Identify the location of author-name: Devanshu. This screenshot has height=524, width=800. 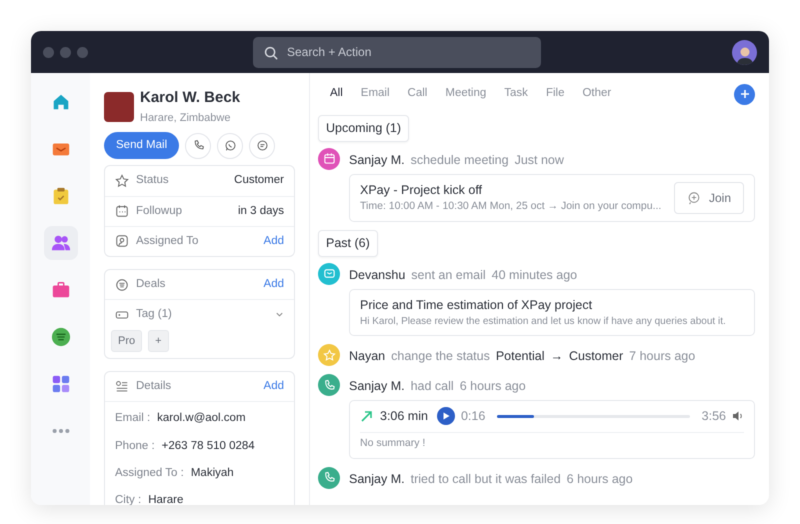
(377, 275).